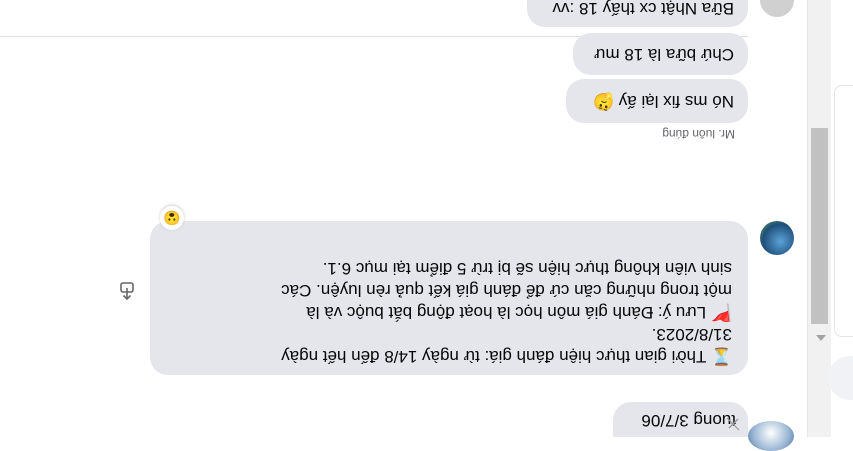 This screenshot has width=853, height=451. Describe the element at coordinates (819, 226) in the screenshot. I see `scrollbar-thumb` at that location.